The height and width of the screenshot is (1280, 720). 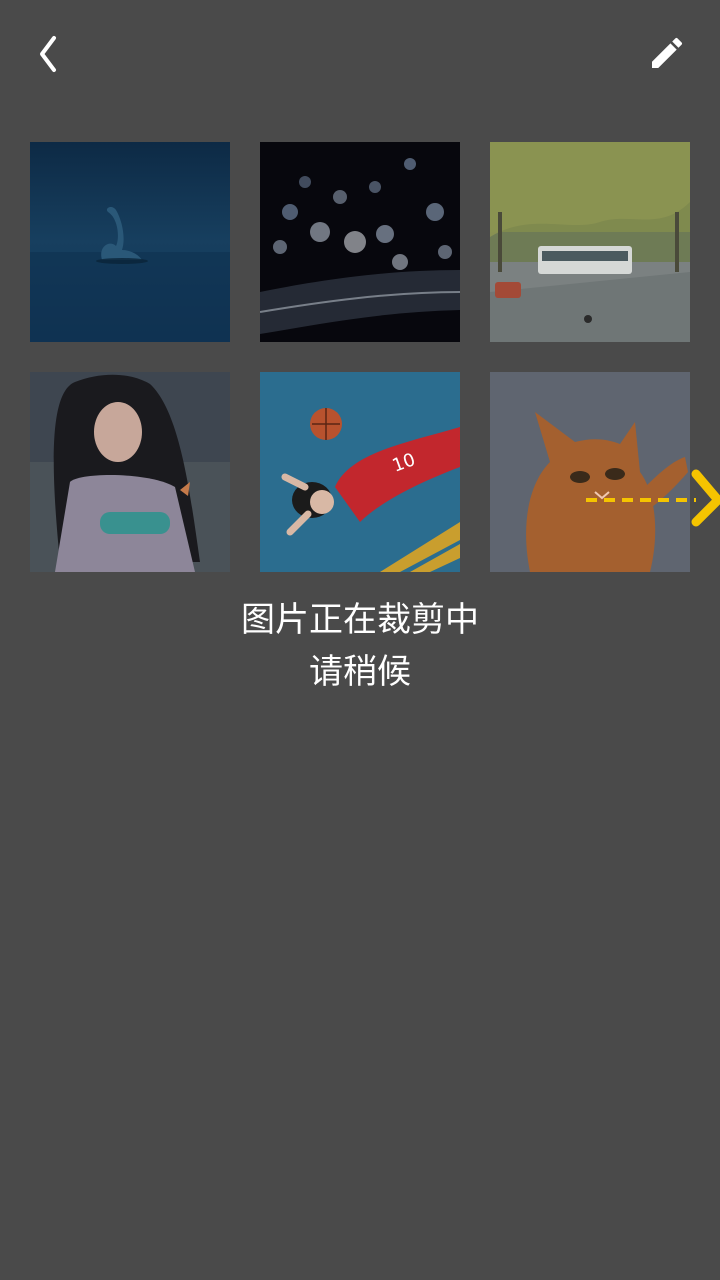 I want to click on basketball-player-image: 10, so click(x=360, y=472).